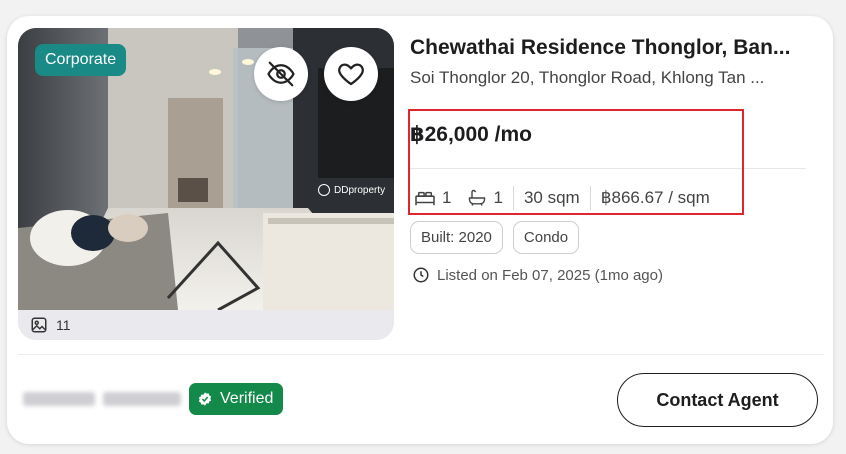 The width and height of the screenshot is (846, 454). I want to click on favorite-button, so click(351, 74).